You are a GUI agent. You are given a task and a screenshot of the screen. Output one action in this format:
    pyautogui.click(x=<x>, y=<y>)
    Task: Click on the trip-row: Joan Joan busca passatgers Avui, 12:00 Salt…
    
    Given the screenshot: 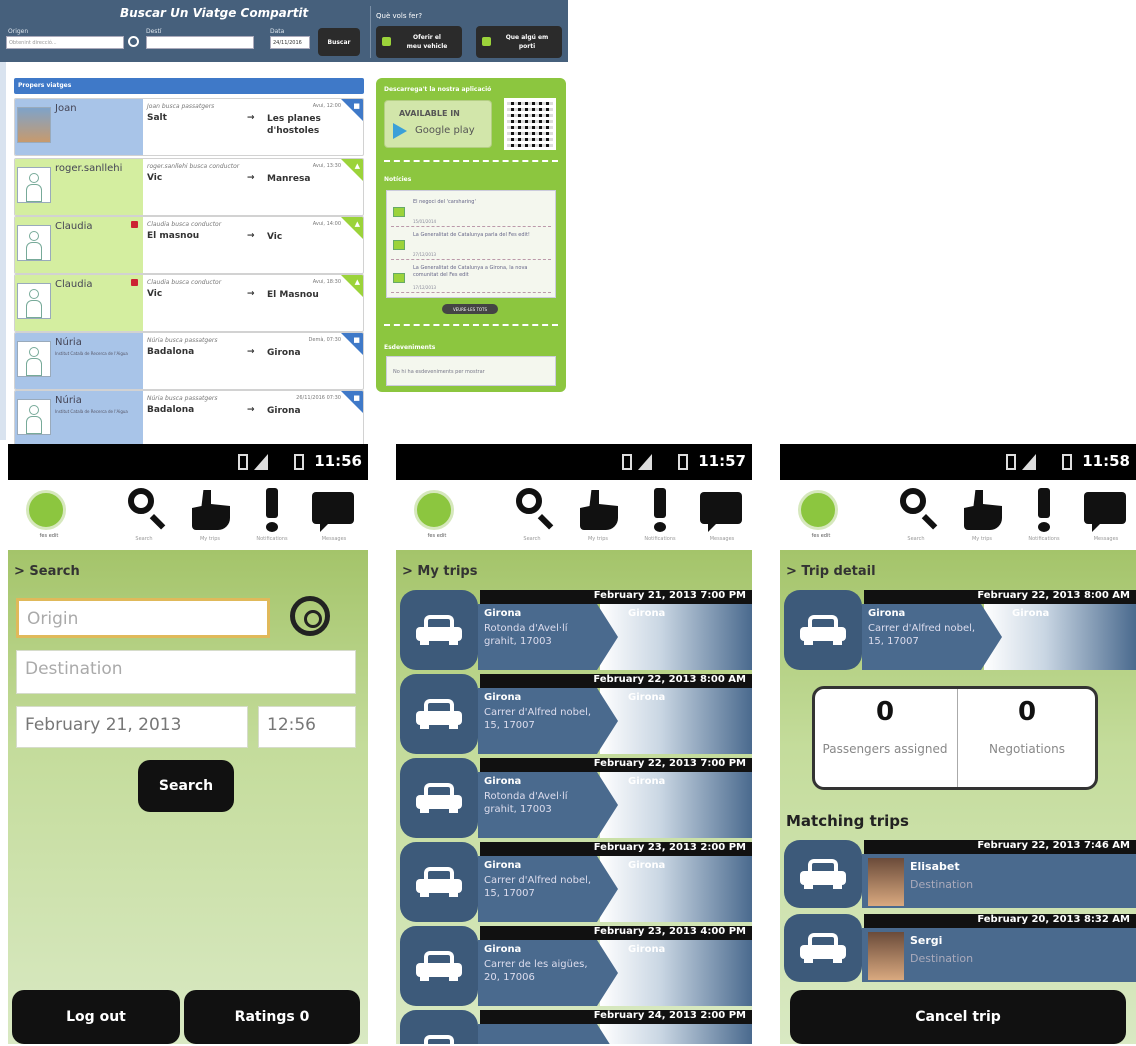 What is the action you would take?
    pyautogui.click(x=189, y=127)
    